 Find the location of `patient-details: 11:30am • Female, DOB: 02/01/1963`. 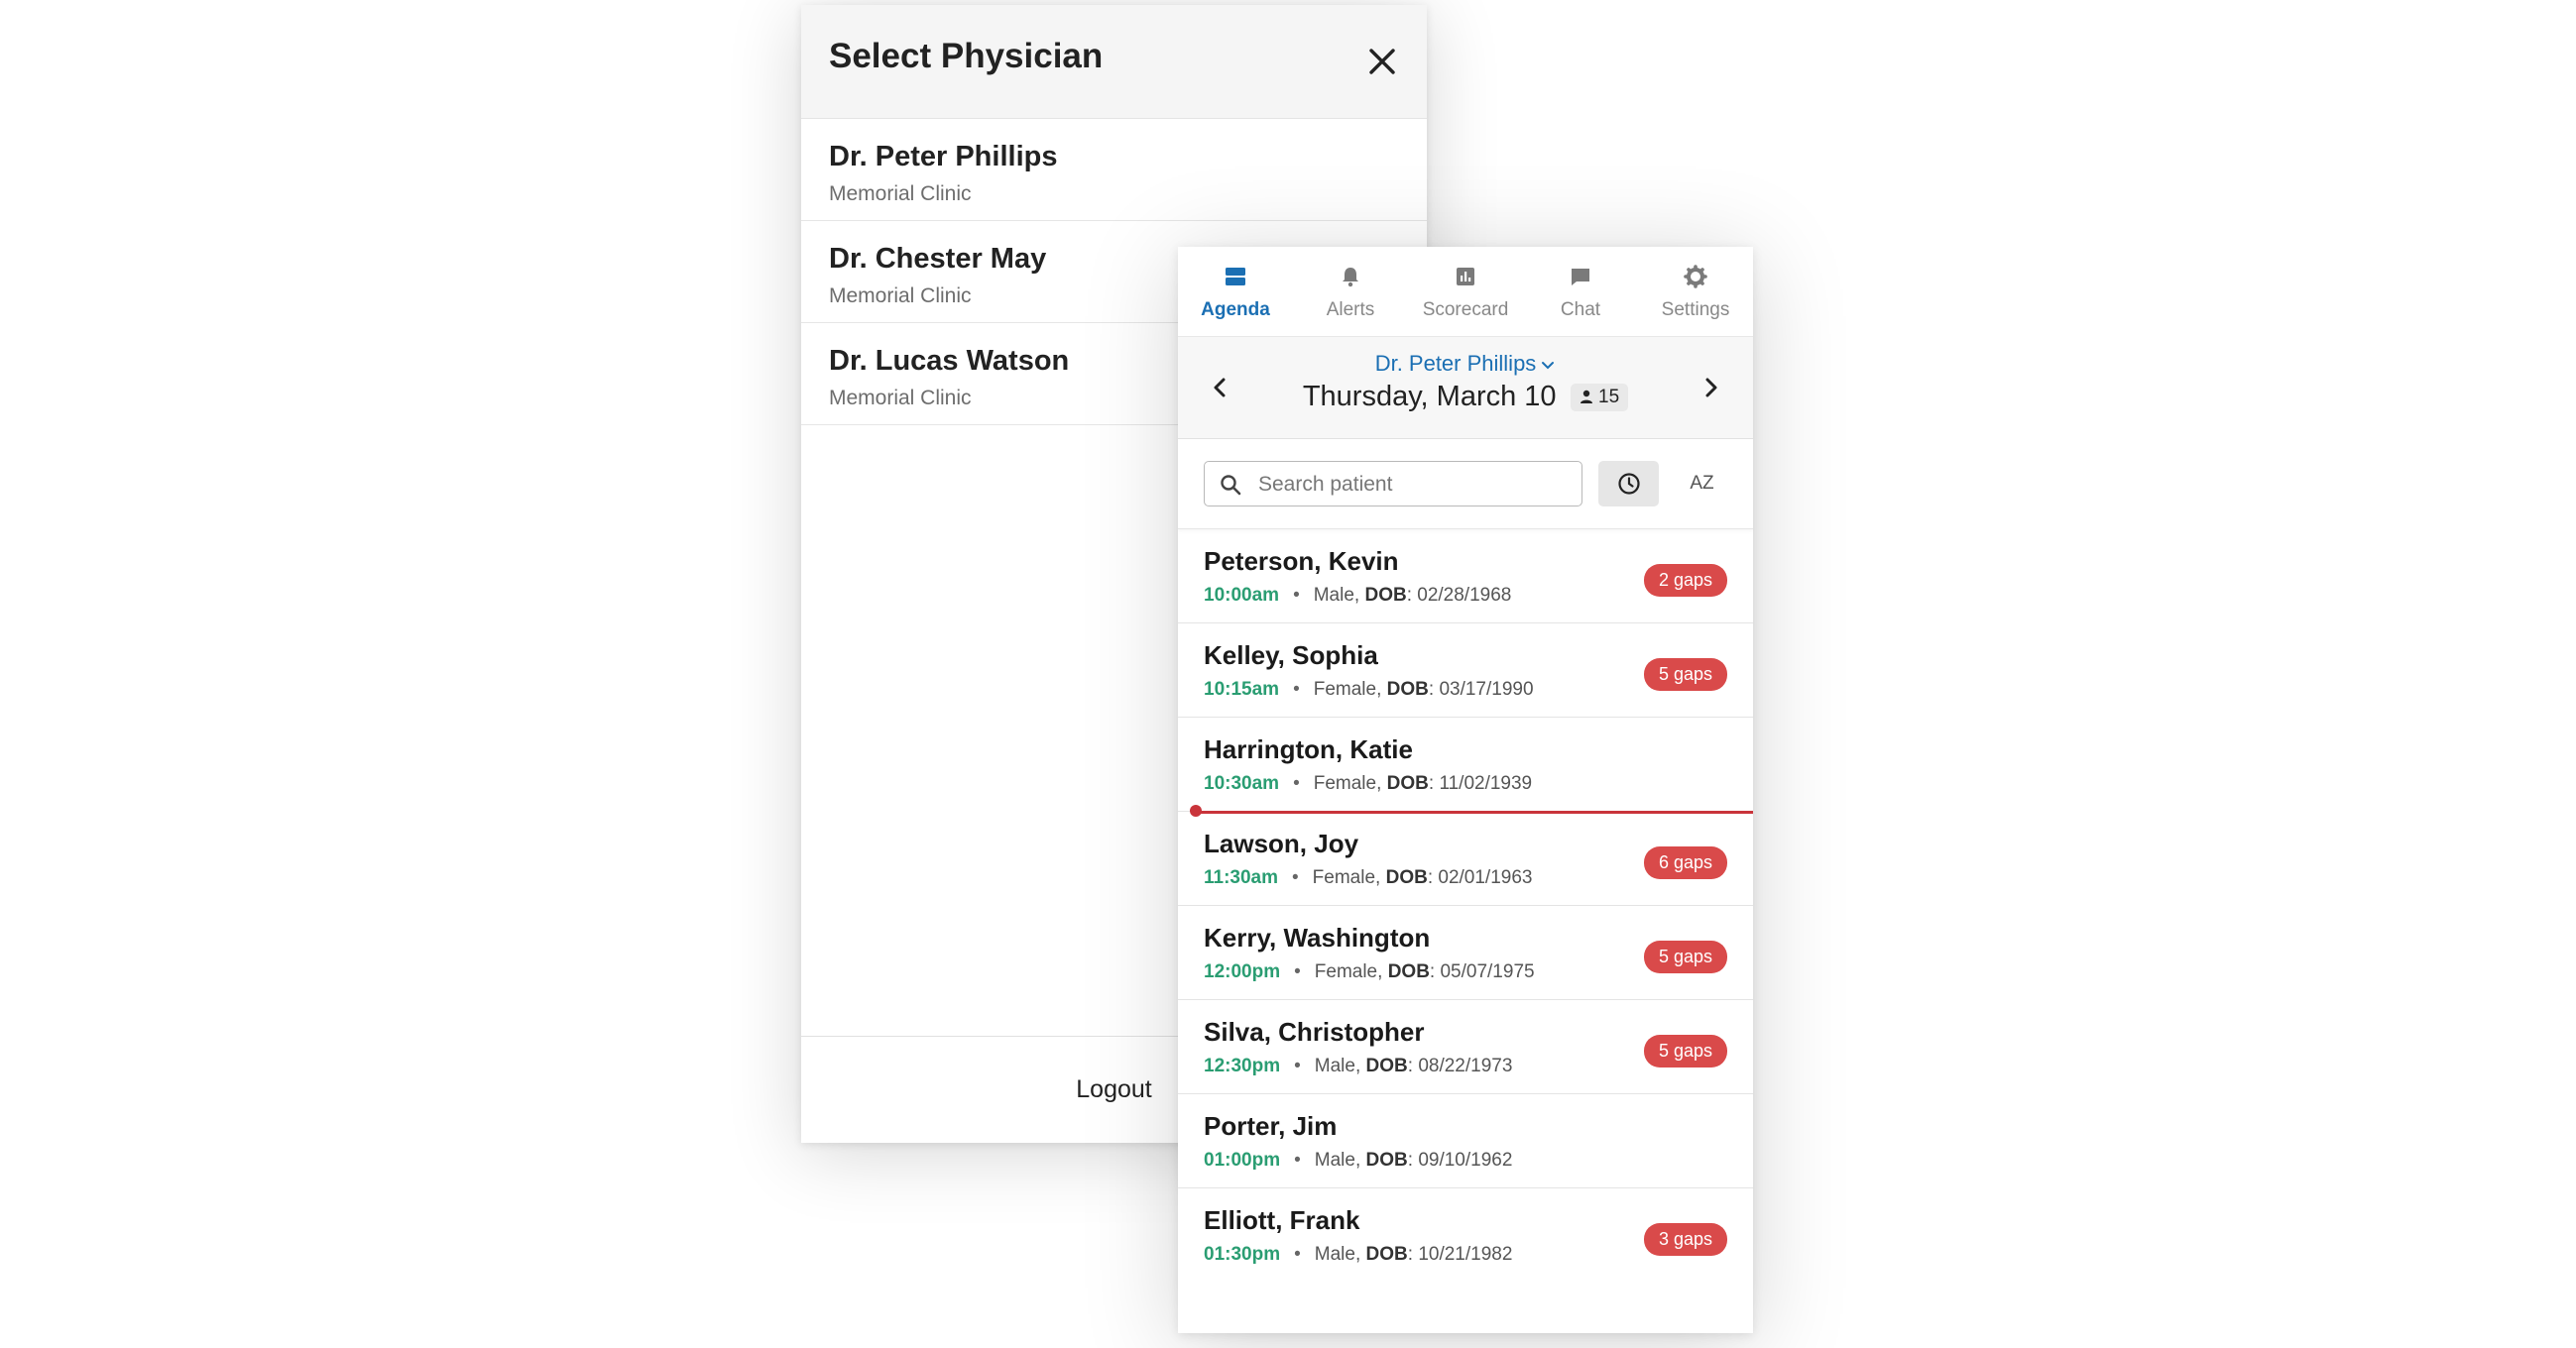

patient-details: 11:30am • Female, DOB: 02/01/1963 is located at coordinates (1369, 877).